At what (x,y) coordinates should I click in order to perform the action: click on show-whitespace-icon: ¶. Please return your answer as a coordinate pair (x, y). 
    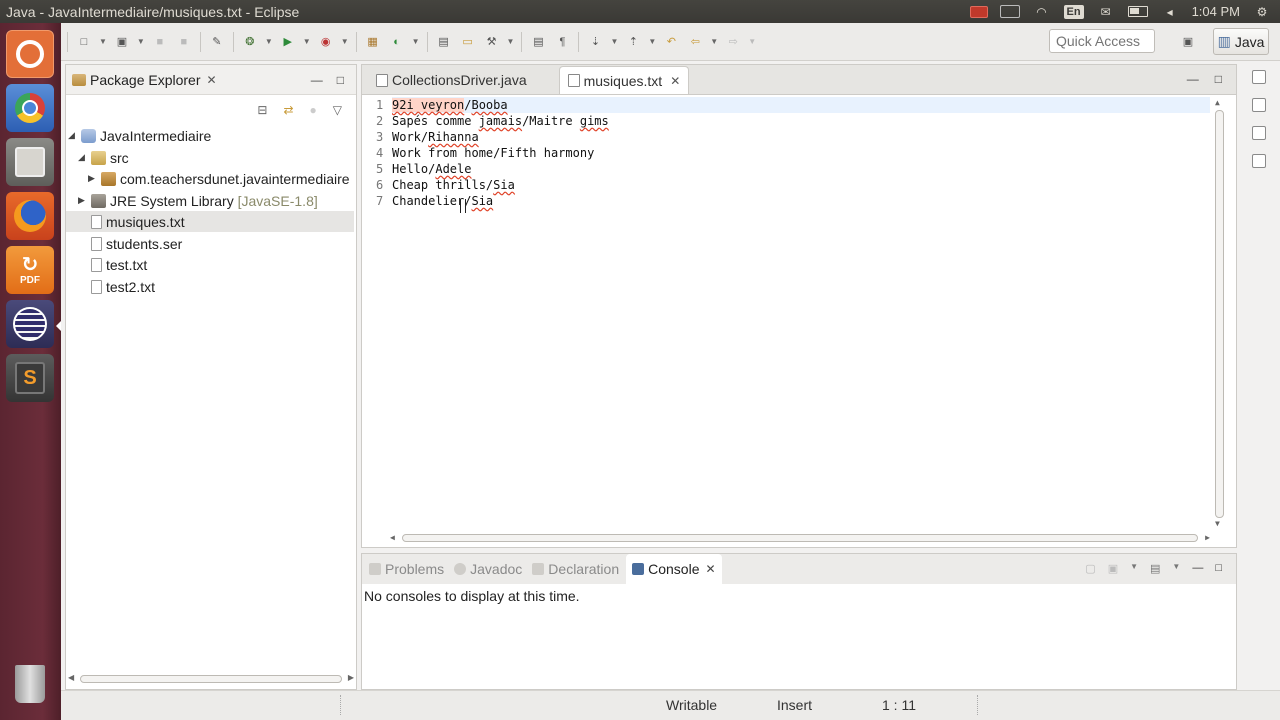
    Looking at the image, I should click on (562, 42).